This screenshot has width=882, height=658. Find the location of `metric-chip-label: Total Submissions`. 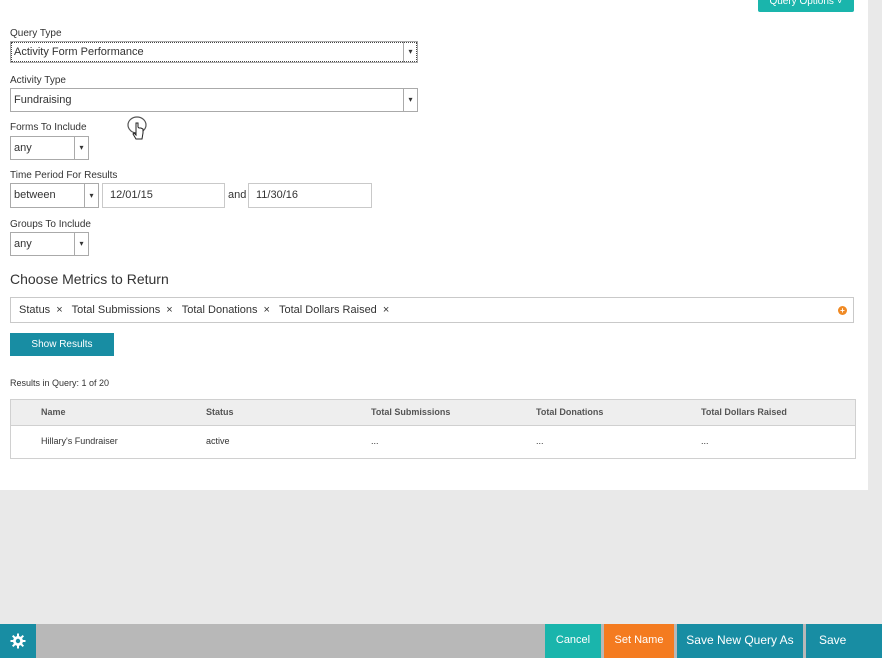

metric-chip-label: Total Submissions is located at coordinates (116, 310).